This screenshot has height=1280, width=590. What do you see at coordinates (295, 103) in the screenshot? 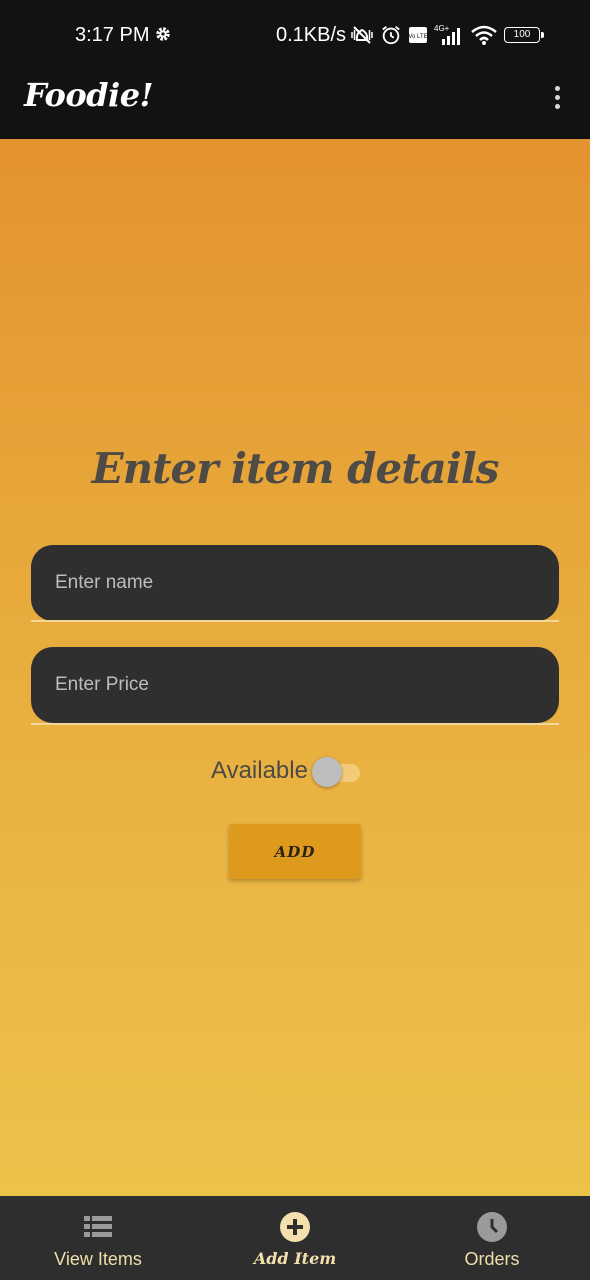
I see `app-bar: Foodie!` at bounding box center [295, 103].